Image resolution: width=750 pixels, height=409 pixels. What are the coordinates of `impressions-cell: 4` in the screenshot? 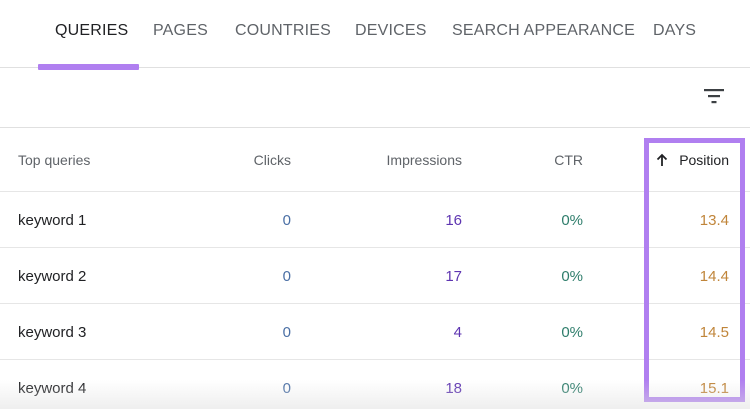 It's located at (457, 332).